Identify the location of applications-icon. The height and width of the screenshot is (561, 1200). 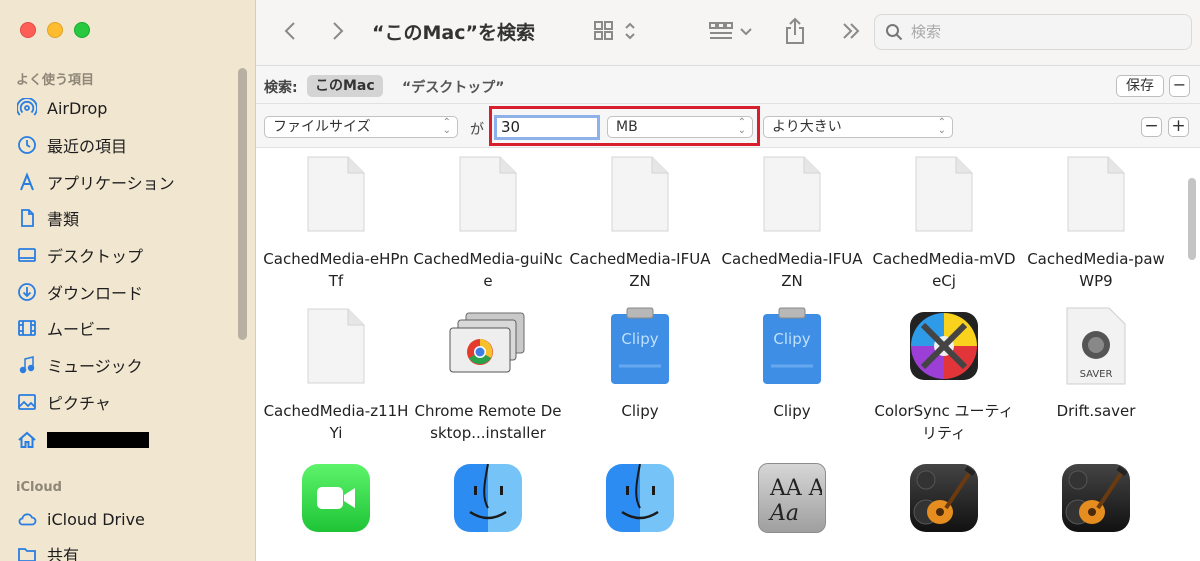
(27, 182).